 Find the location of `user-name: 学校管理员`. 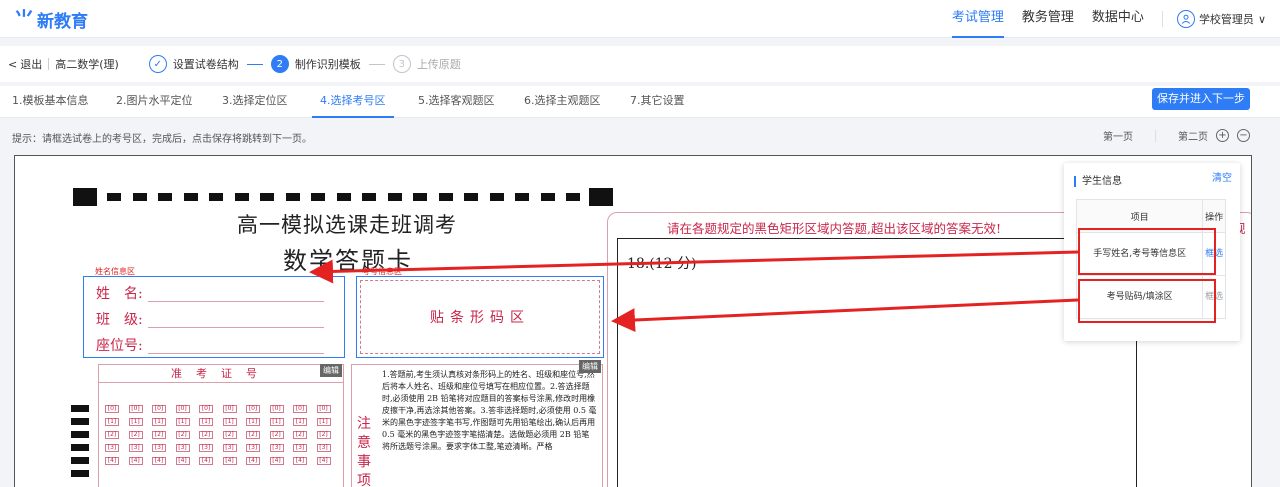

user-name: 学校管理员 is located at coordinates (1226, 19).